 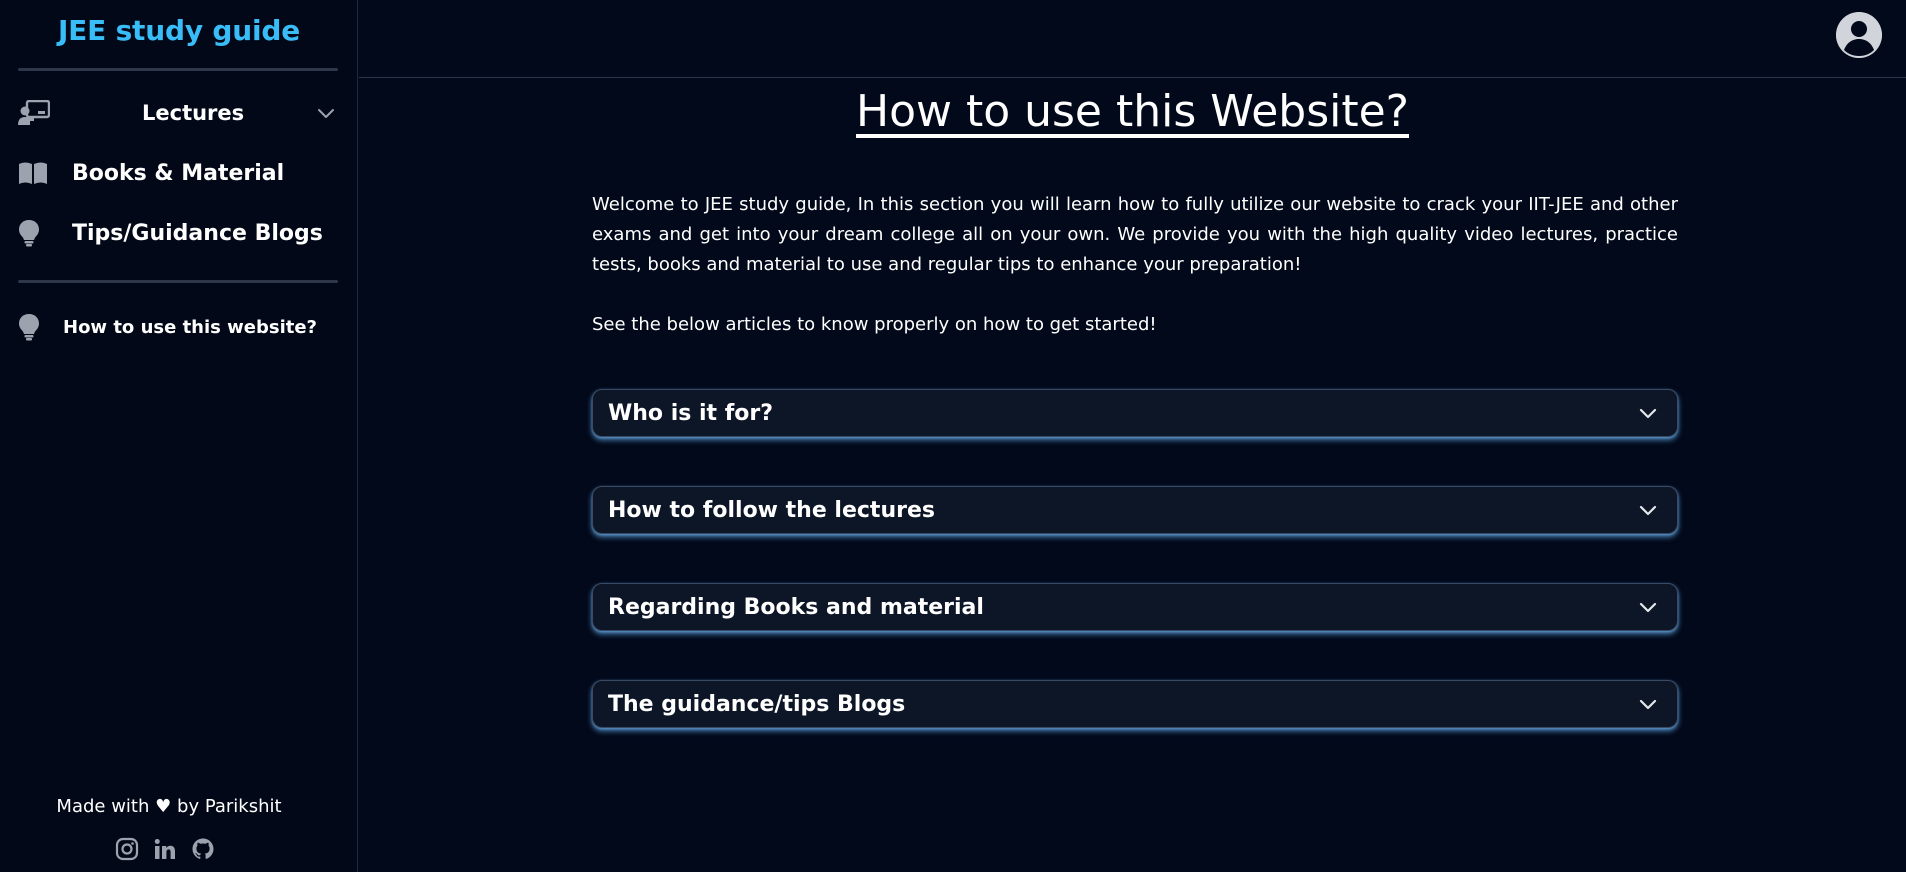 What do you see at coordinates (771, 510) in the screenshot?
I see `accordion-label: How to follow the lectures` at bounding box center [771, 510].